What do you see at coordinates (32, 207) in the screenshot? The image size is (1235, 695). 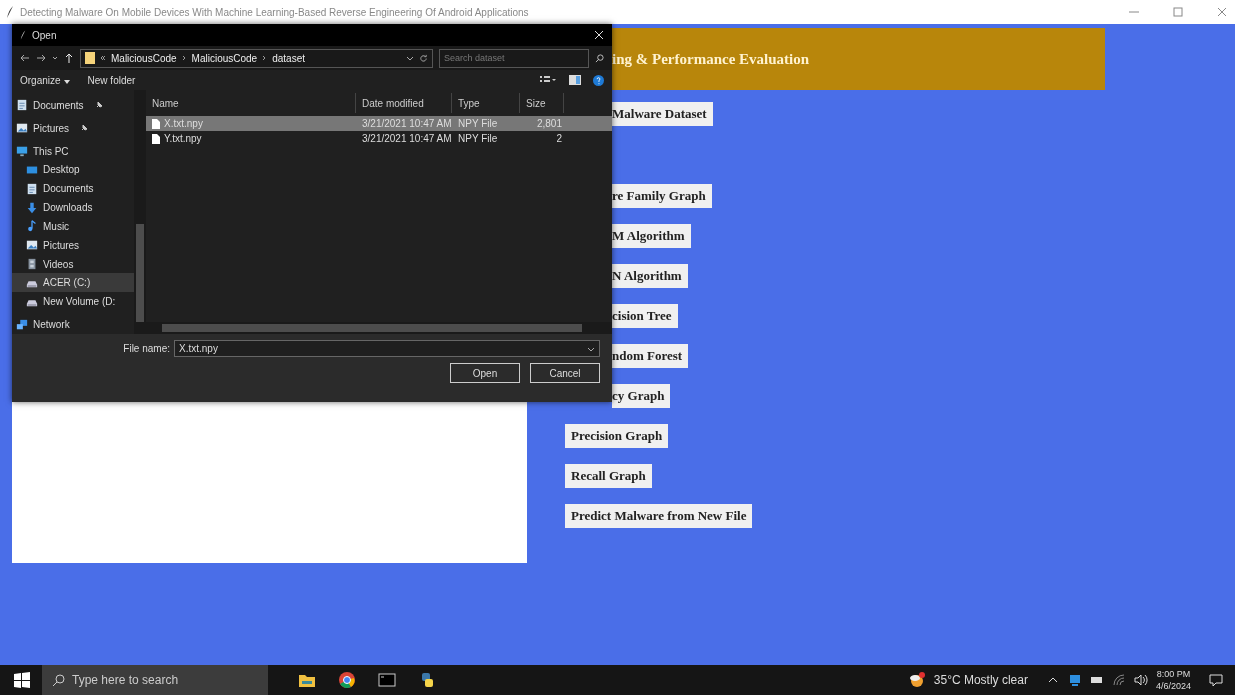 I see `download-icon` at bounding box center [32, 207].